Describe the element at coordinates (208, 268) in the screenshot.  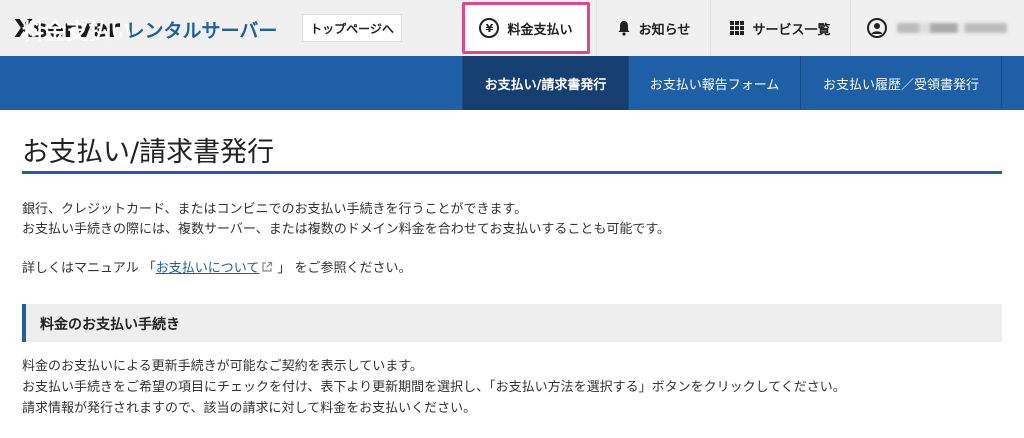
I see `manual-link: お支払いについて` at that location.